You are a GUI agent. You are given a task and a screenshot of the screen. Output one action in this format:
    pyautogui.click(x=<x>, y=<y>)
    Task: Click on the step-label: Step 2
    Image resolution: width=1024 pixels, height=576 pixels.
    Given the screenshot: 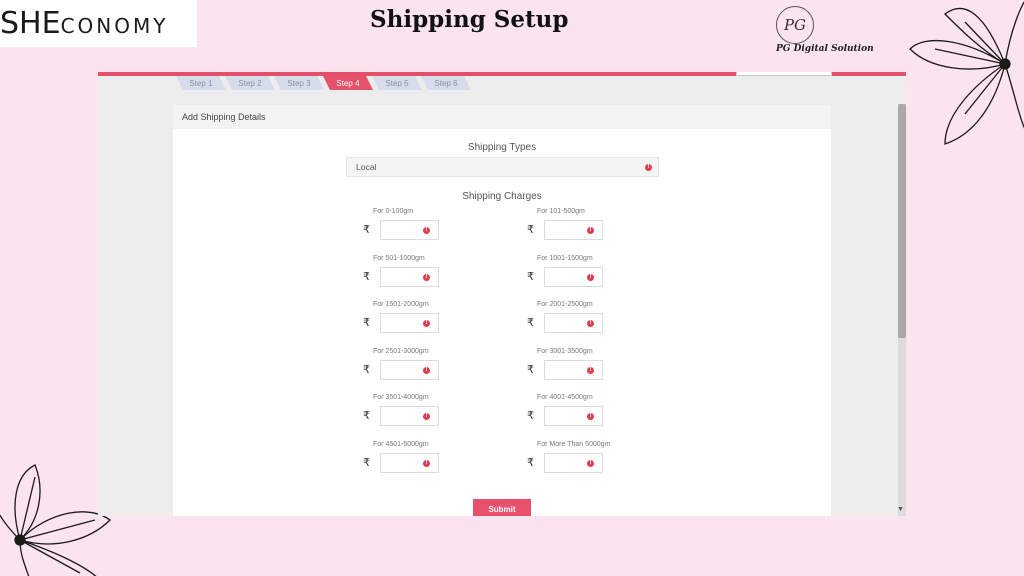 What is the action you would take?
    pyautogui.click(x=250, y=83)
    